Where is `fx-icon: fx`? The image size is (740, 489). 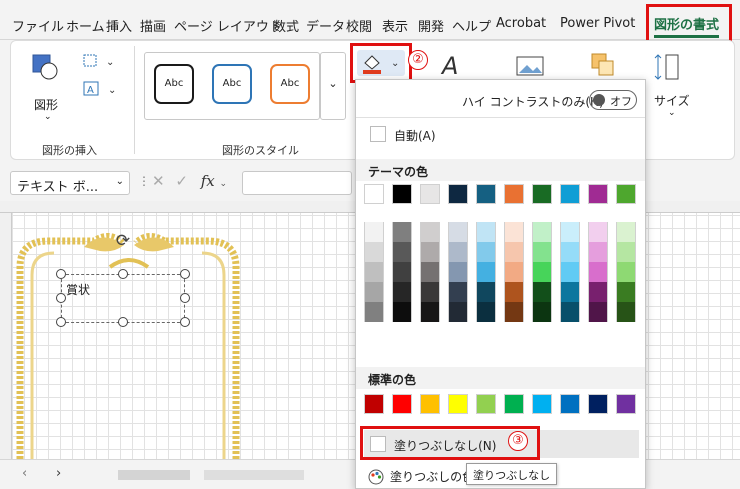
fx-icon: fx is located at coordinates (208, 181).